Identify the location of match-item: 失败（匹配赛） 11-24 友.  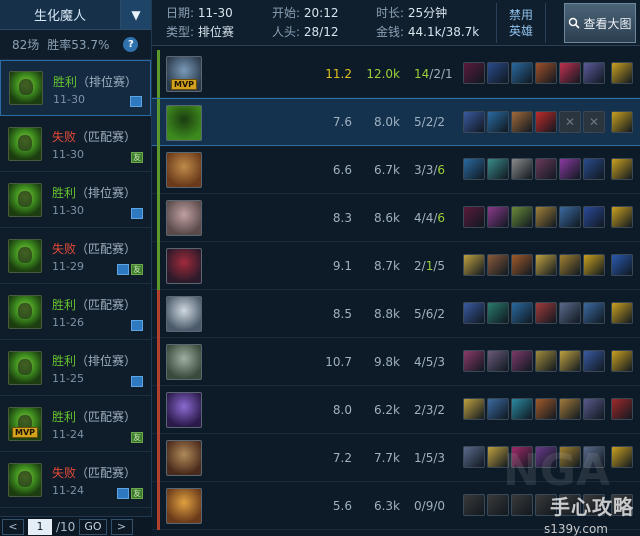
(75, 480).